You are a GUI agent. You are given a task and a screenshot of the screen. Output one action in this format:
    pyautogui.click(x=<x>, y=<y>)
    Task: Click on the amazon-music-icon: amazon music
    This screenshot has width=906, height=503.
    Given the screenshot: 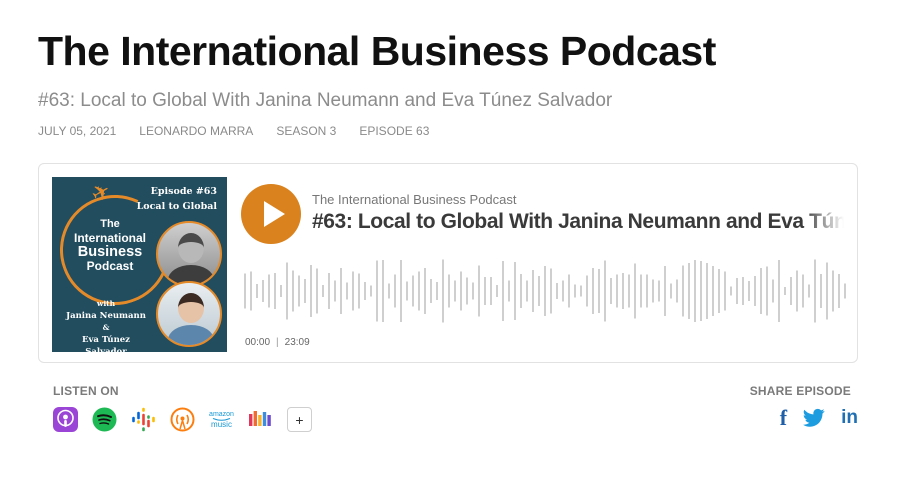 What is the action you would take?
    pyautogui.click(x=221, y=419)
    